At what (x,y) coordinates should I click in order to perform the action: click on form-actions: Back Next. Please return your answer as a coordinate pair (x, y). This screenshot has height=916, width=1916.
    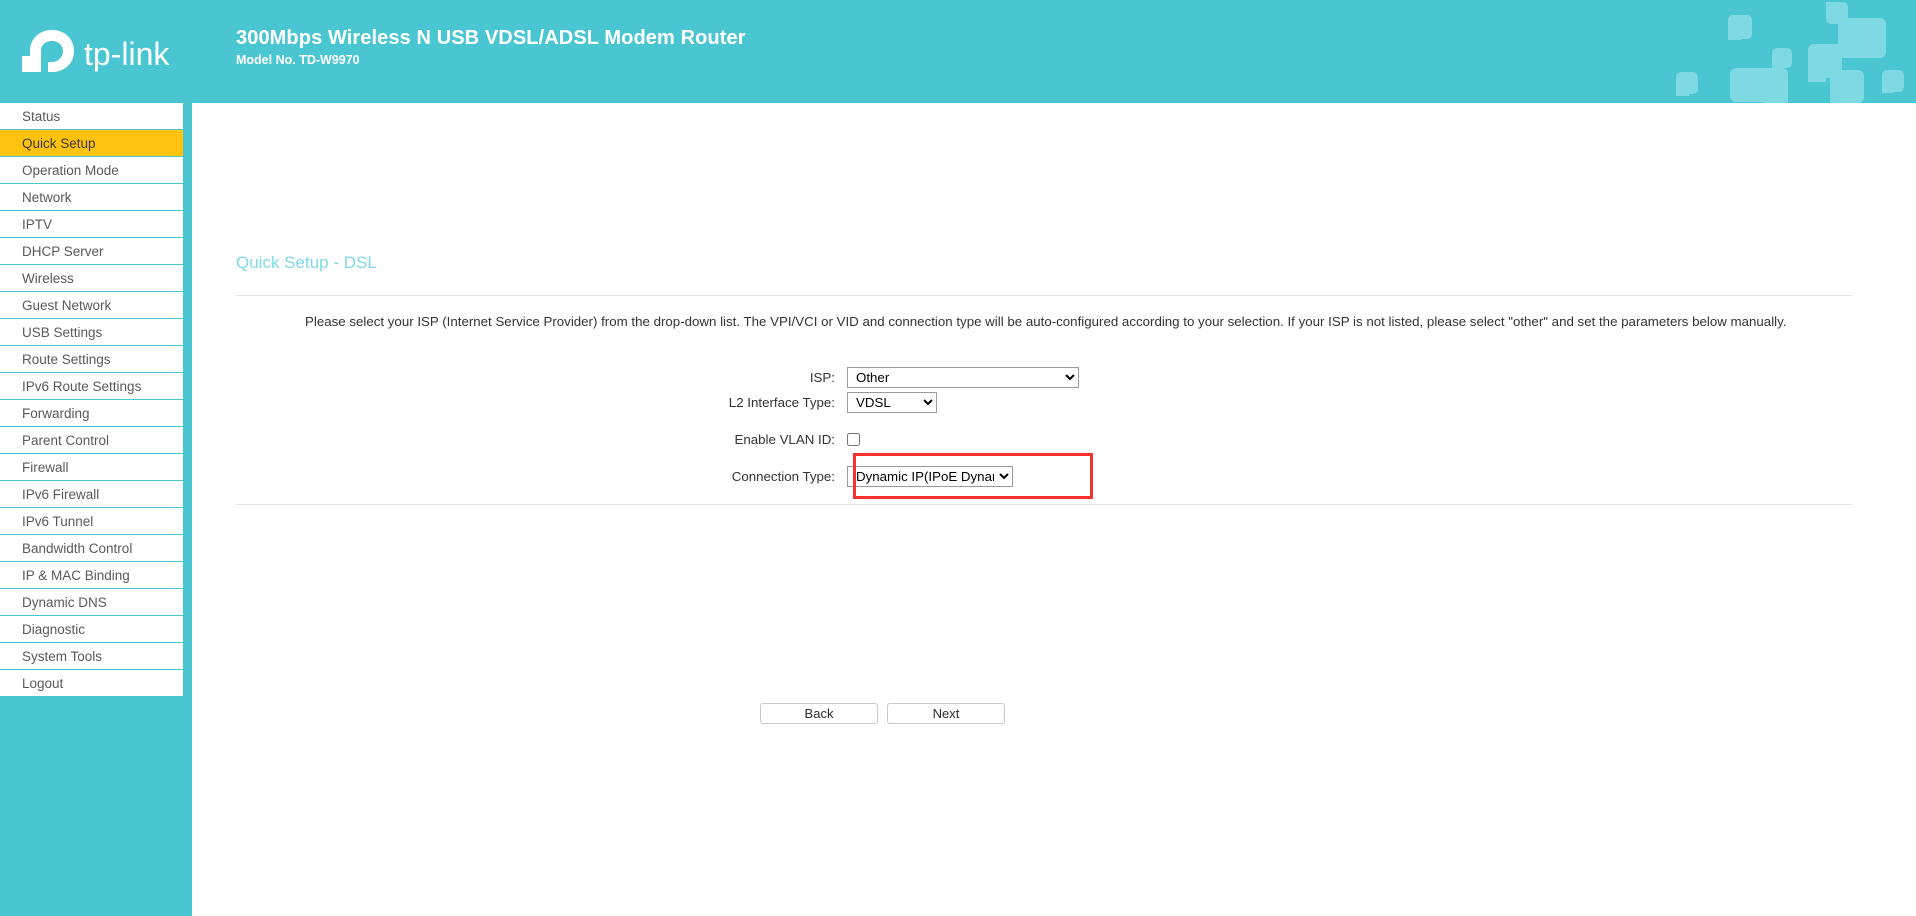
    Looking at the image, I should click on (1054, 713).